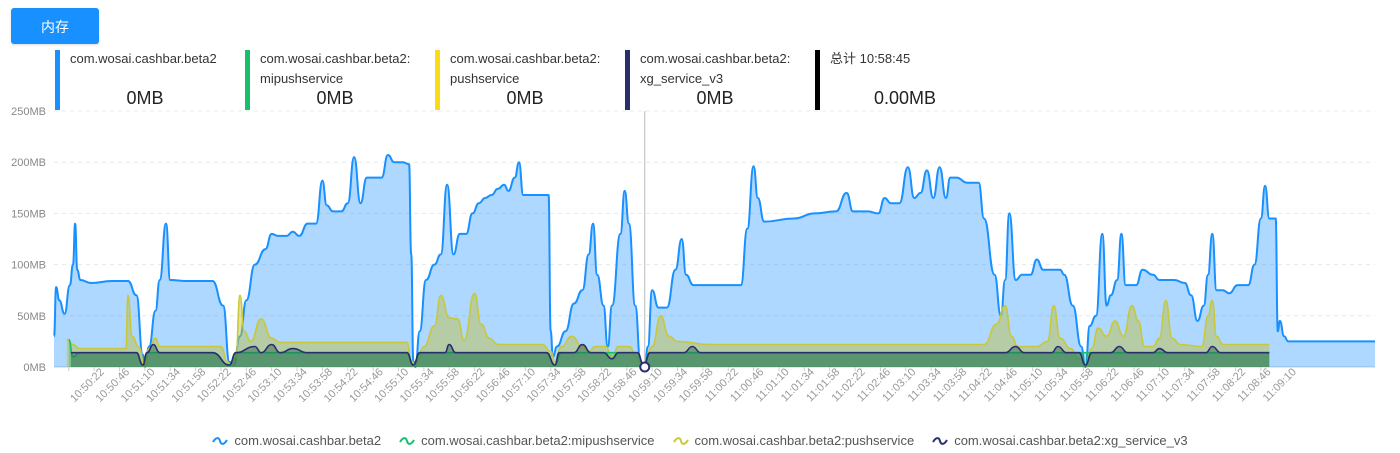 Image resolution: width=1400 pixels, height=453 pixels. I want to click on y-tick-label: 0MB, so click(34, 368).